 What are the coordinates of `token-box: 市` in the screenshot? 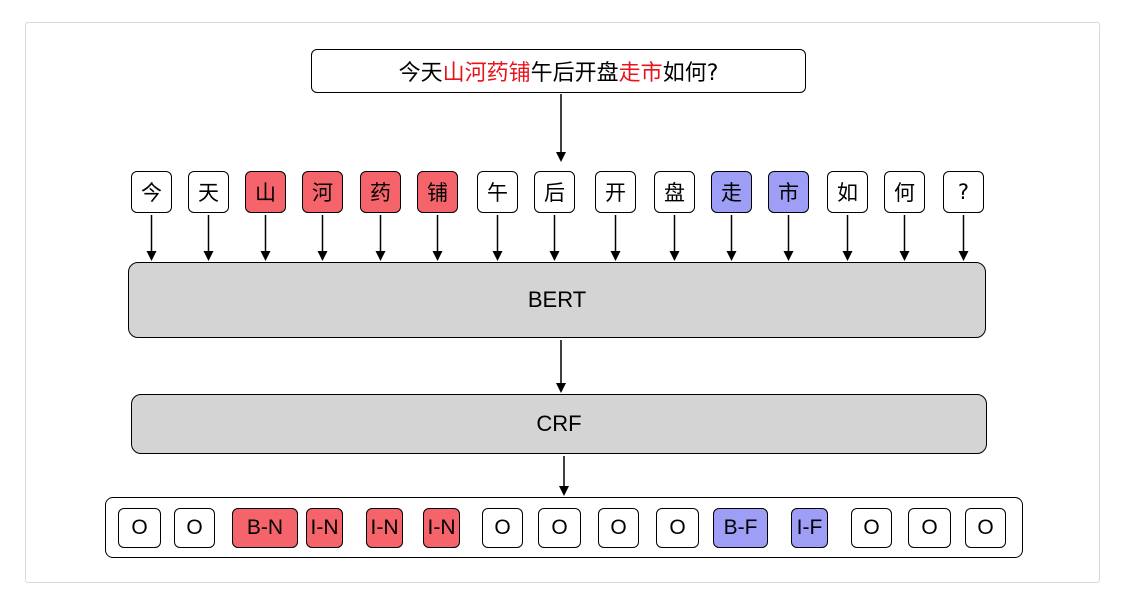 It's located at (788, 192).